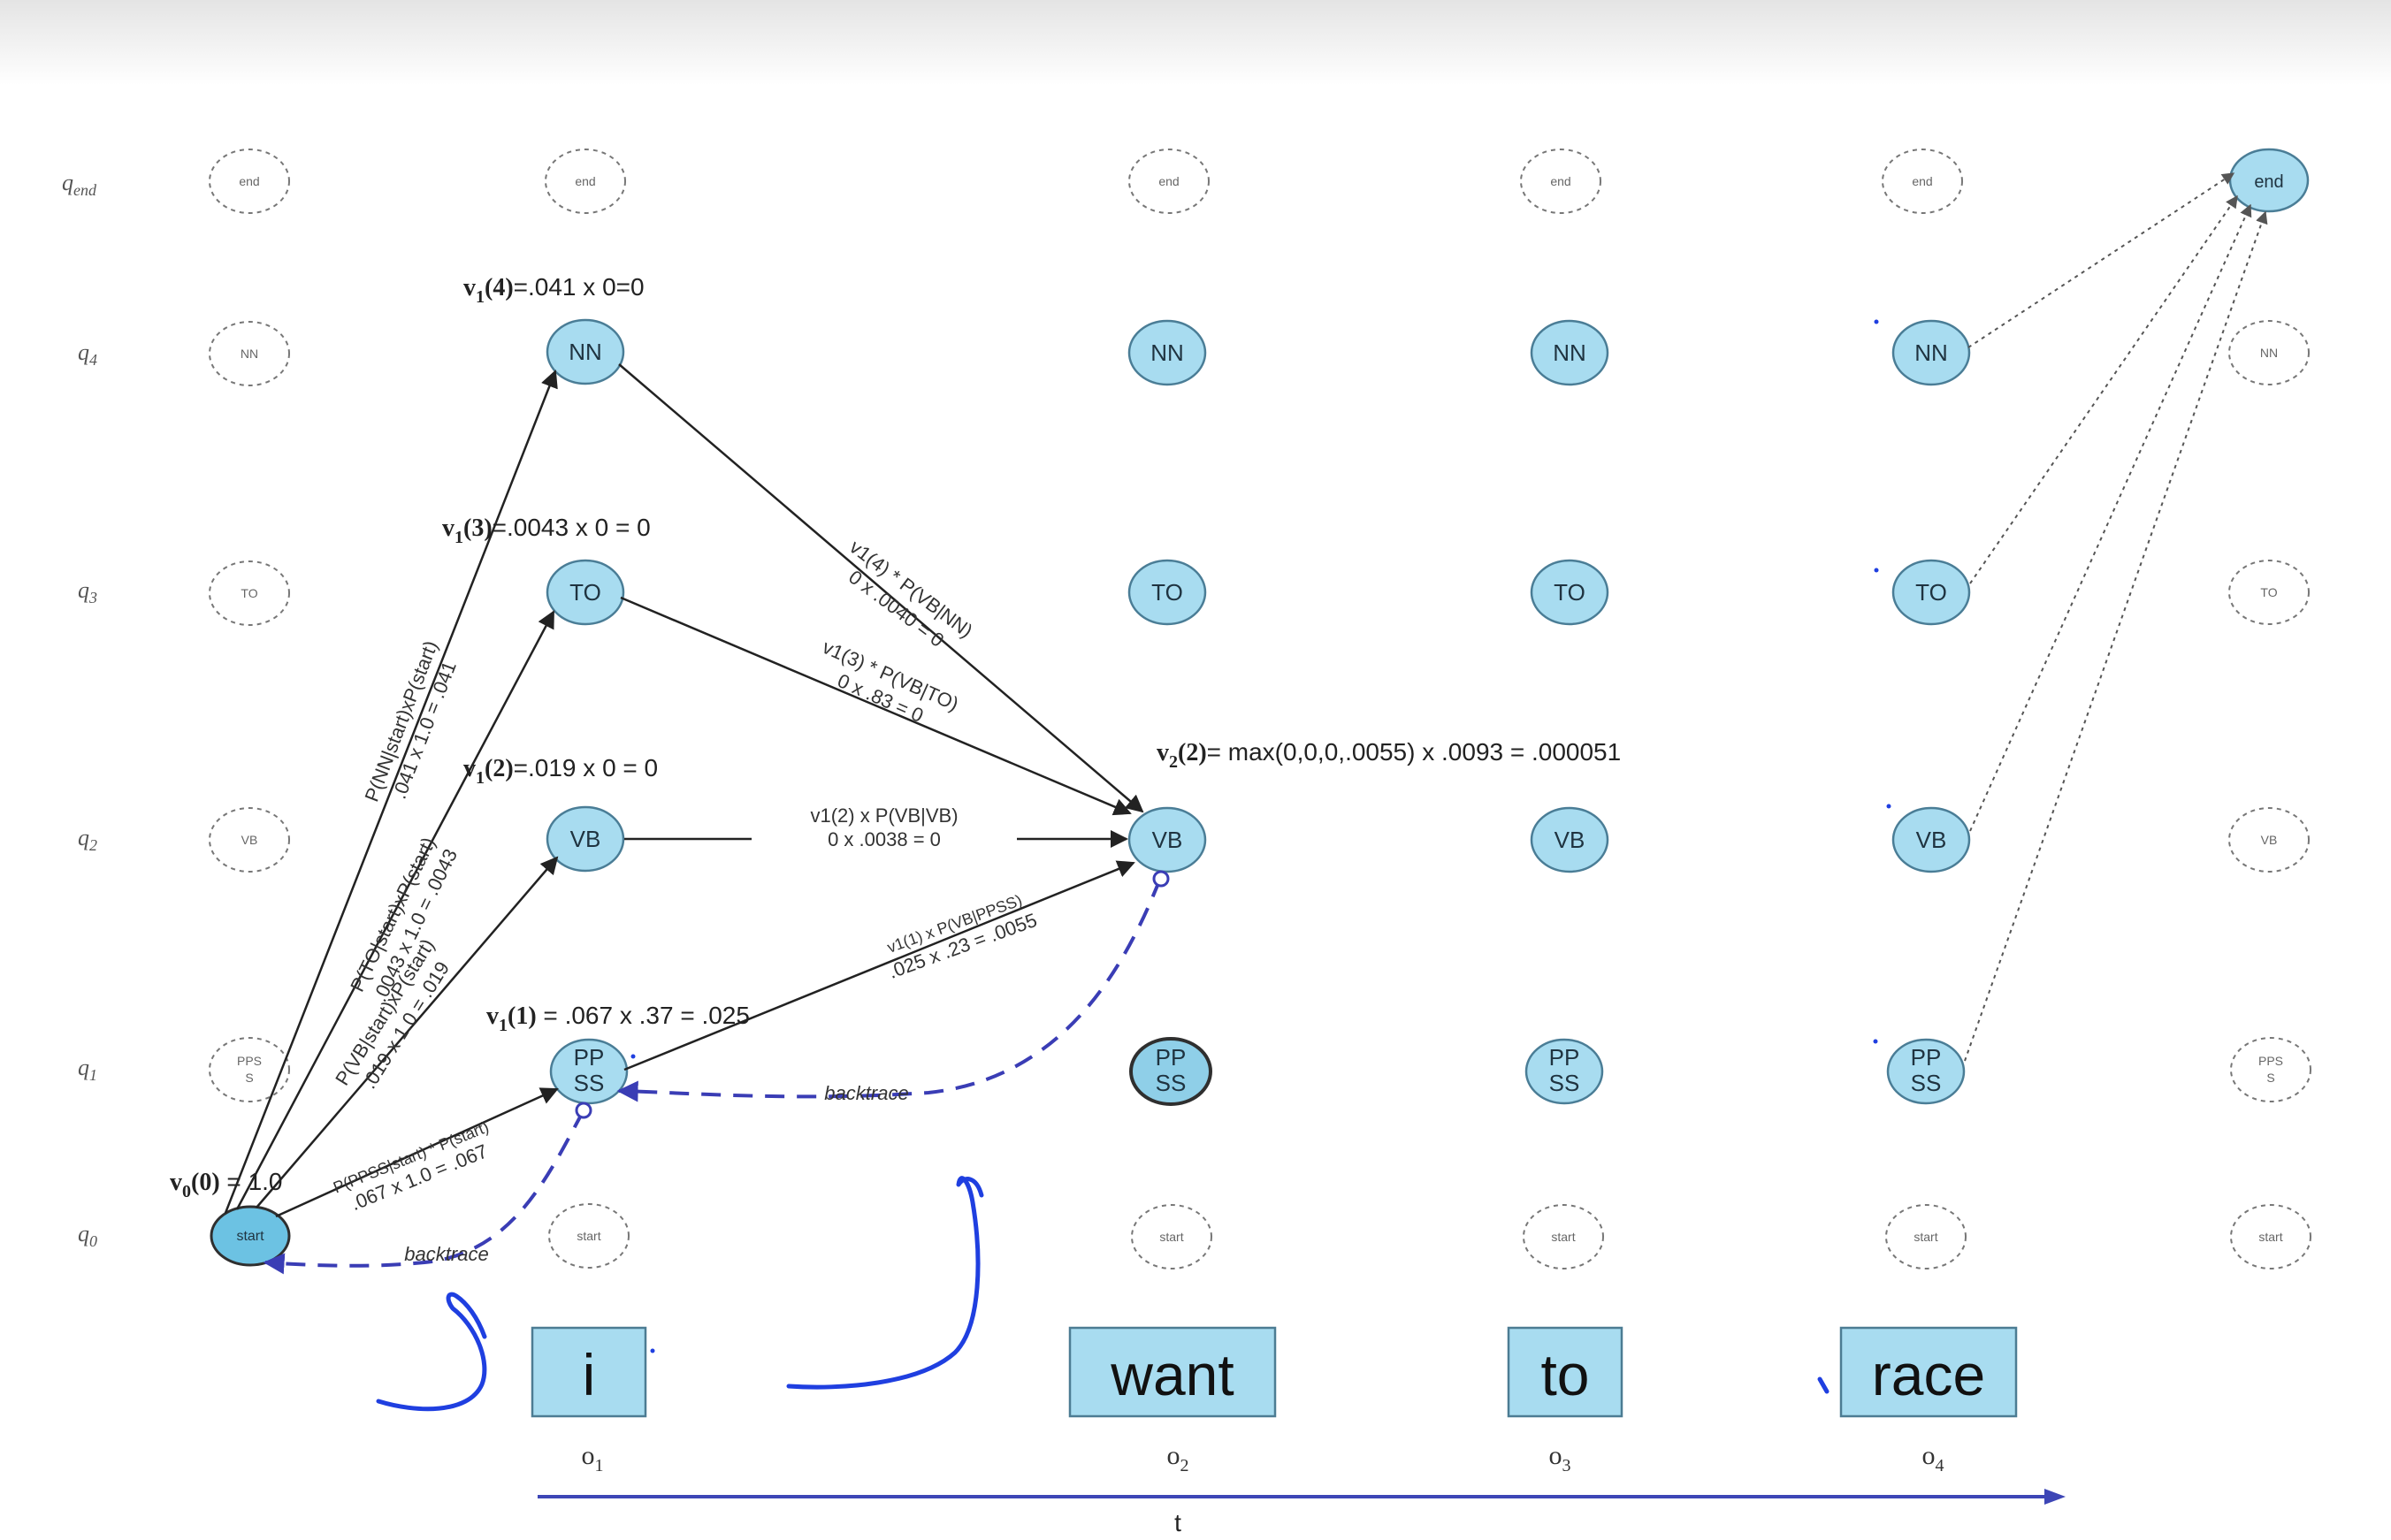 This screenshot has width=2391, height=1540. Describe the element at coordinates (410, 721) in the screenshot. I see `label-start-nn: P(NN|start)xP(start) .041 x 1.0 = .041` at that location.